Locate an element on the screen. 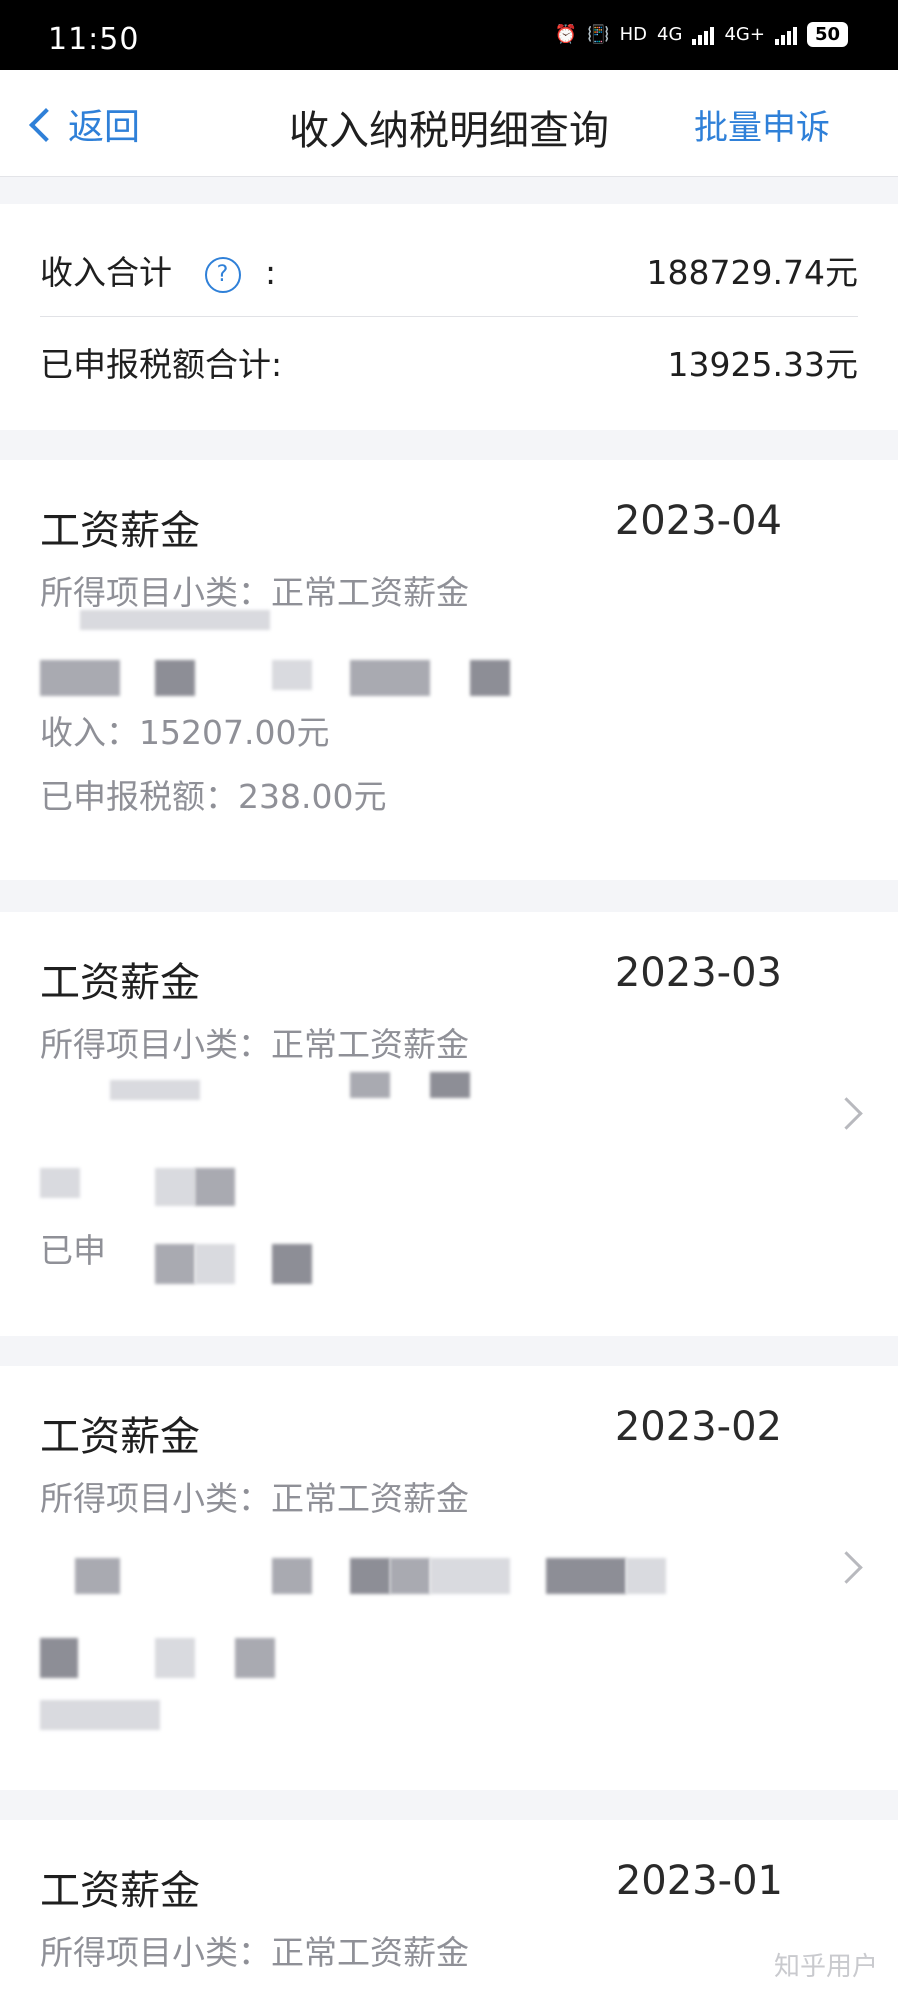 Image resolution: width=898 pixels, height=1995 pixels. record-card: 工资薪金 2023-01 所得项目小类：正常工资薪金 is located at coordinates (449, 1907).